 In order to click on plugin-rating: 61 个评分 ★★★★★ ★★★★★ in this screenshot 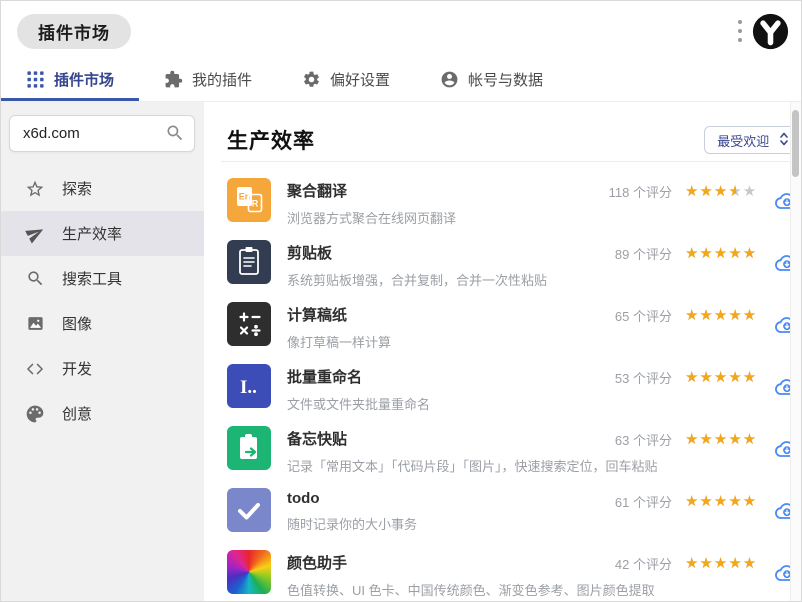, I will do `click(686, 501)`.